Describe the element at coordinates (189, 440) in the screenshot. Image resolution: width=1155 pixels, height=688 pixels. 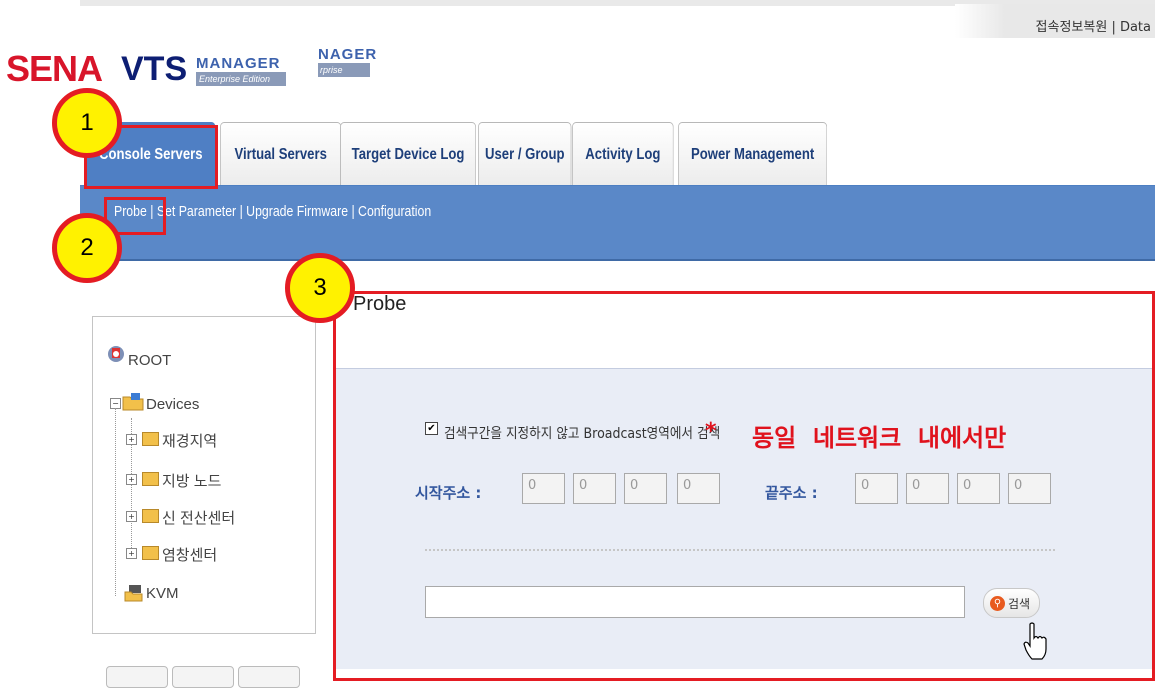
I see `tree-child-1: 재경지역` at that location.